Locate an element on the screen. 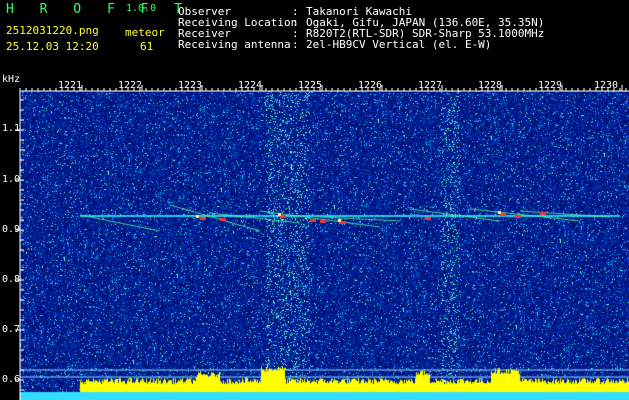  y-tick-label: 1.0 is located at coordinates (11, 179).